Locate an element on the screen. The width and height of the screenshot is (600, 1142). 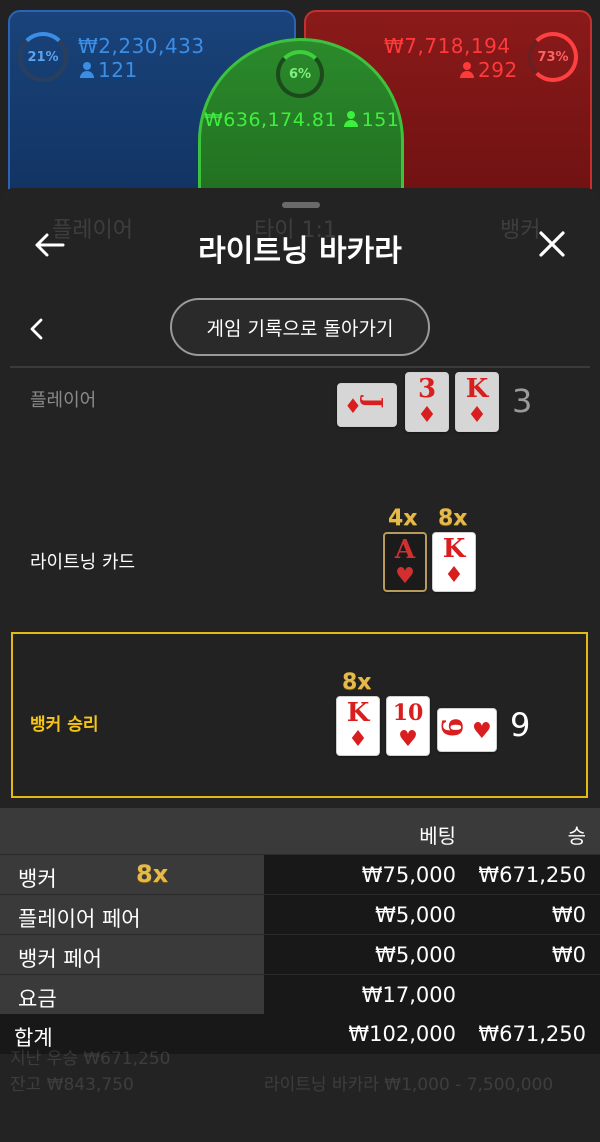
banker-card-2: 10 ♥ is located at coordinates (408, 726).